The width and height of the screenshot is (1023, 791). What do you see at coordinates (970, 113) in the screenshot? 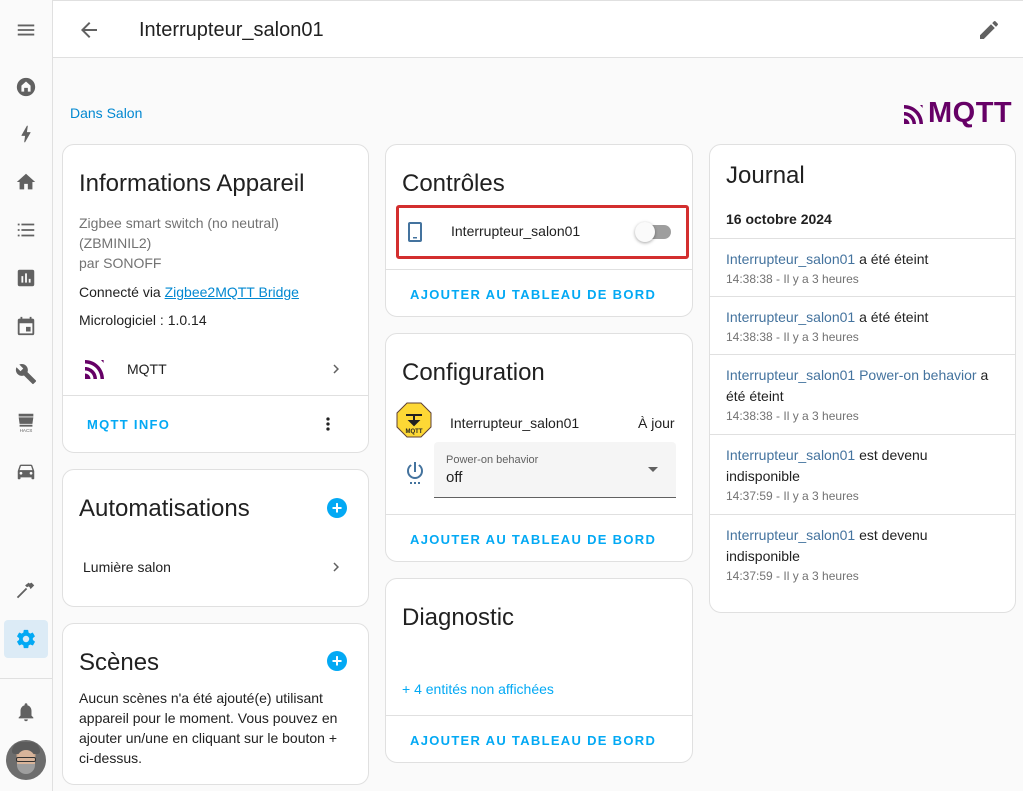
I see `mqtt-logo-text: MQTT` at bounding box center [970, 113].